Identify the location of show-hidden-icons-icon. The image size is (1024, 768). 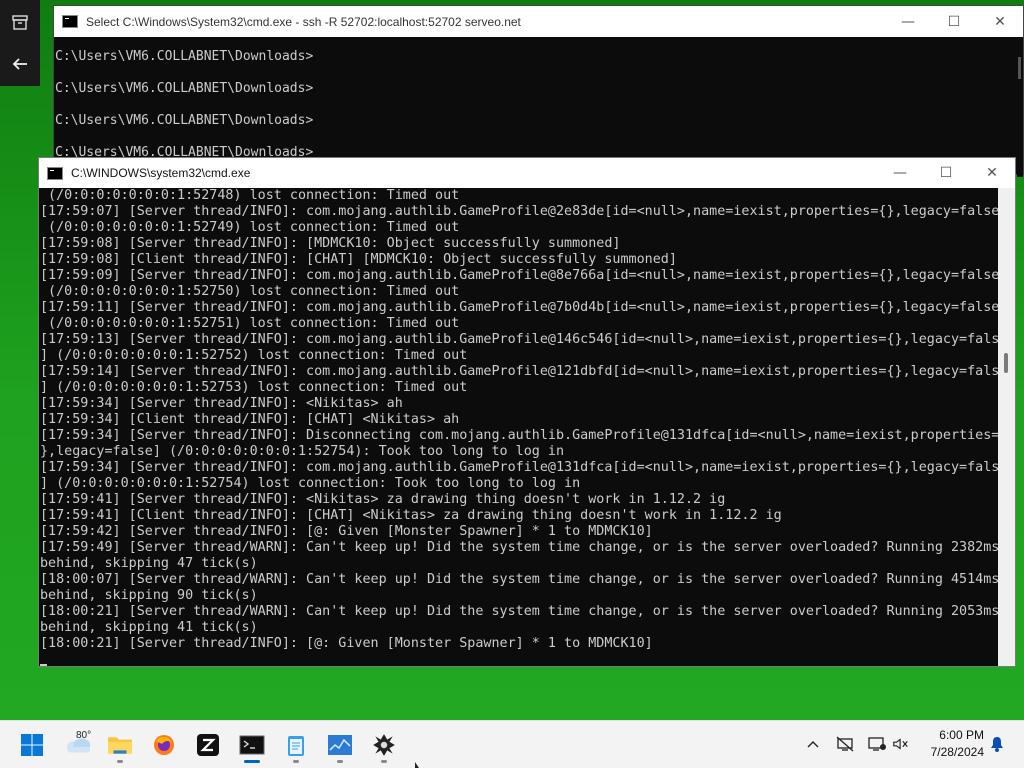
(813, 744).